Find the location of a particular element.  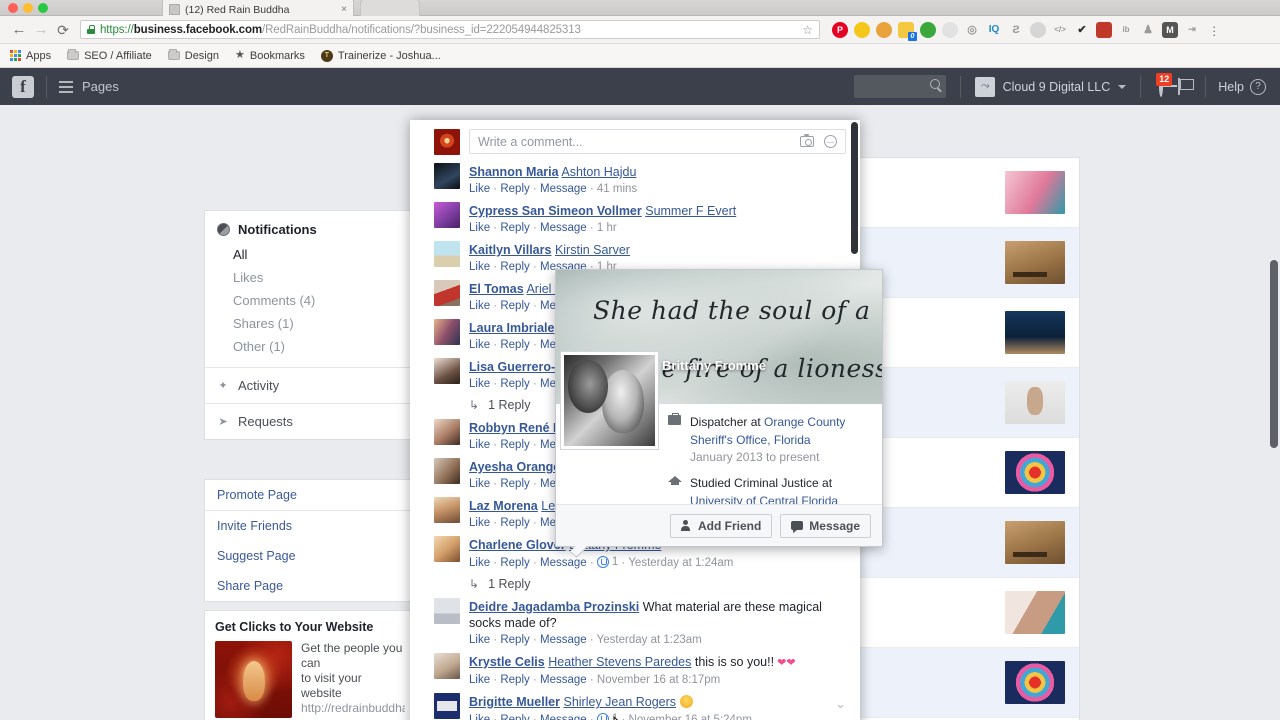

comment-tagged-person-link: Ashton Hajdu is located at coordinates (598, 172).